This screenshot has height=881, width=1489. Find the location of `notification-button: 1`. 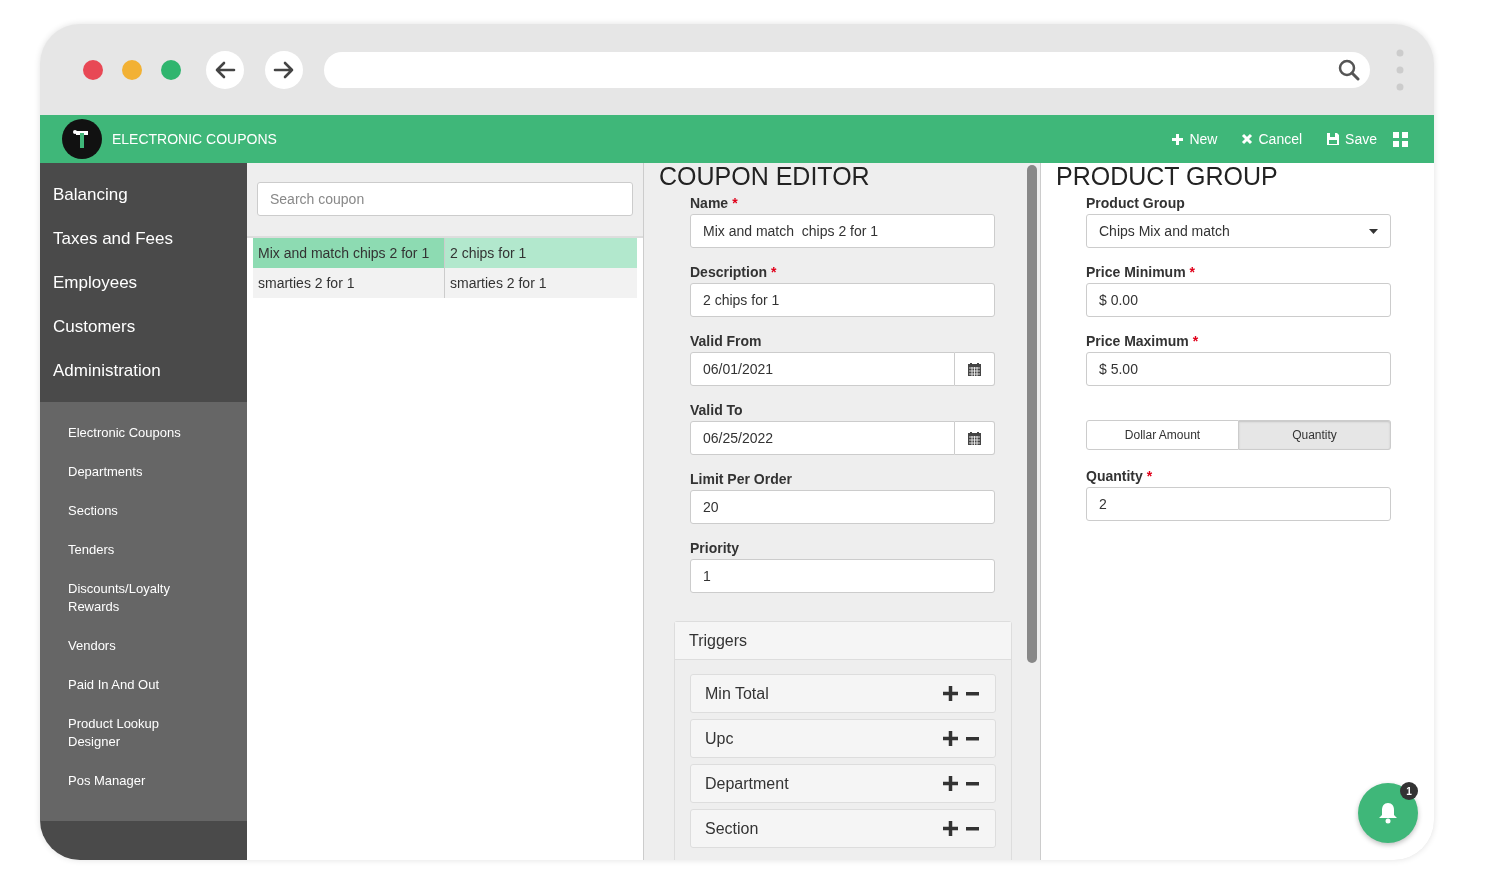

notification-button: 1 is located at coordinates (1388, 813).